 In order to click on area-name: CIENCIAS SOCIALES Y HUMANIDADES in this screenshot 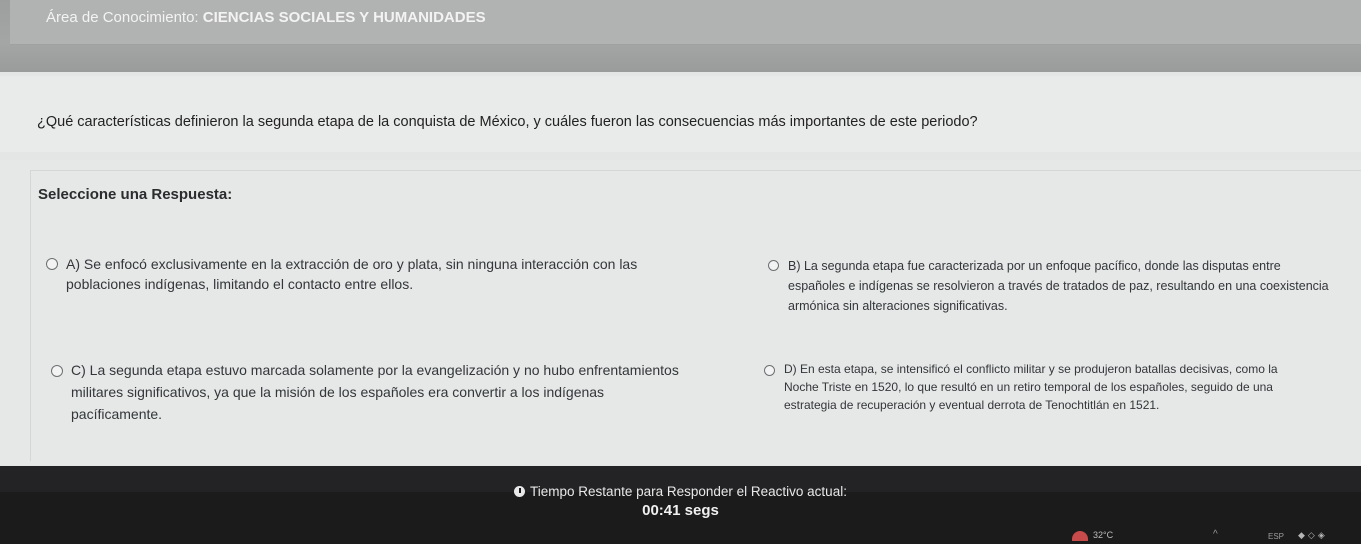, I will do `click(344, 17)`.